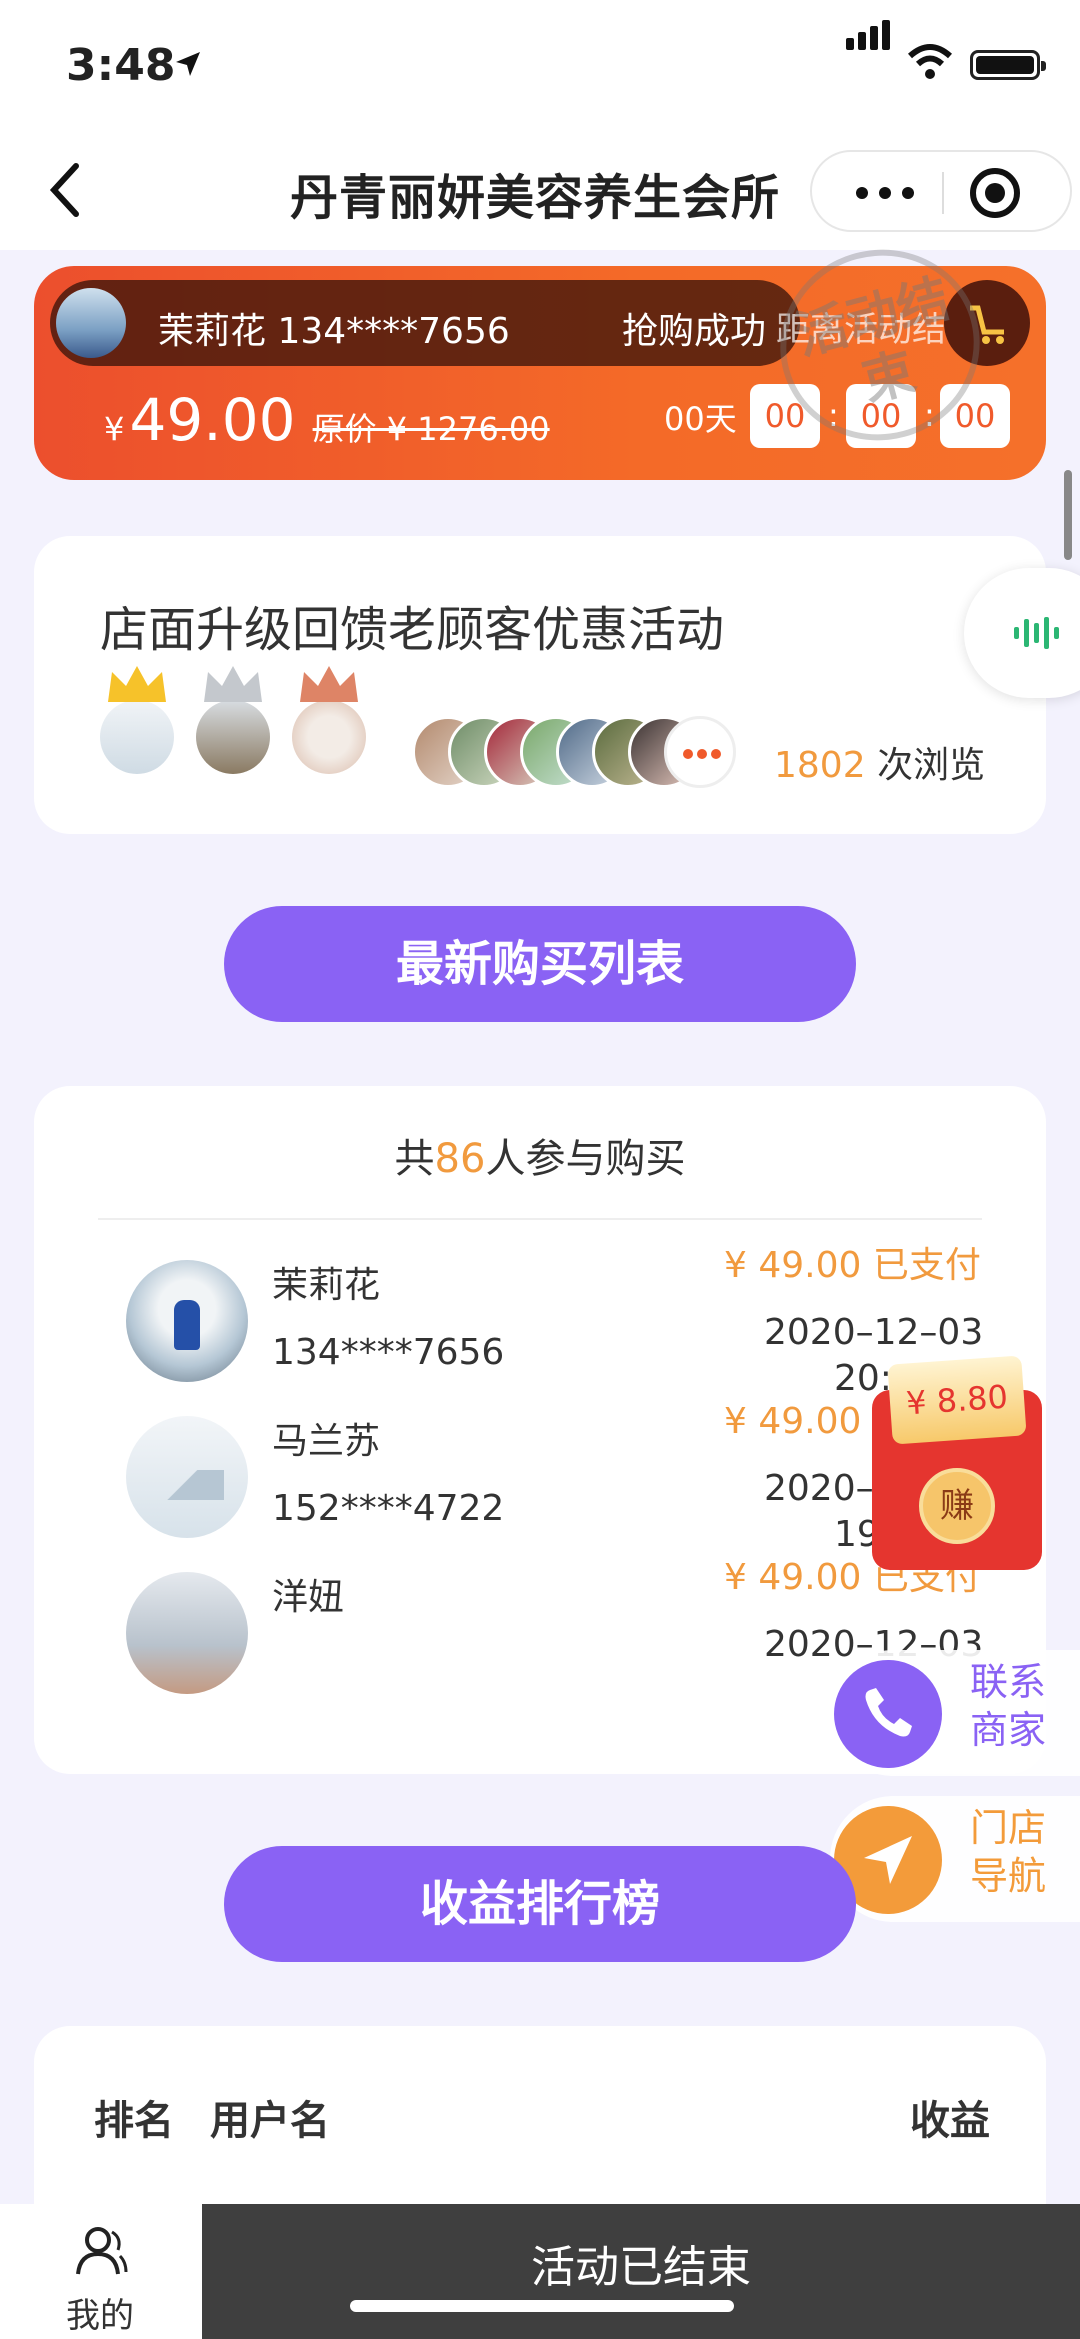 The image size is (1080, 2339). Describe the element at coordinates (308, 1597) in the screenshot. I see `buyer-name: 洋妞` at that location.